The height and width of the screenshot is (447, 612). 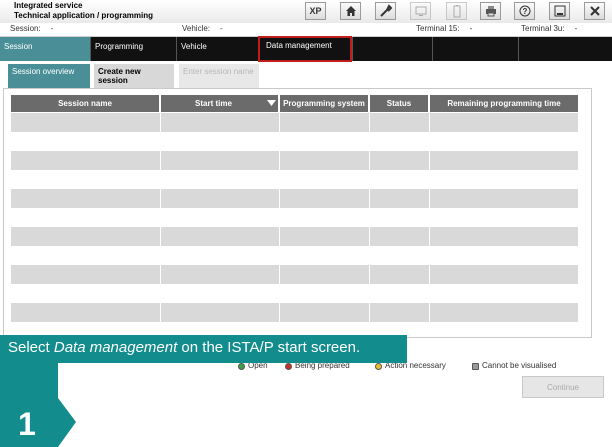 I want to click on caption-text-emphasis: Data management, so click(x=115, y=347).